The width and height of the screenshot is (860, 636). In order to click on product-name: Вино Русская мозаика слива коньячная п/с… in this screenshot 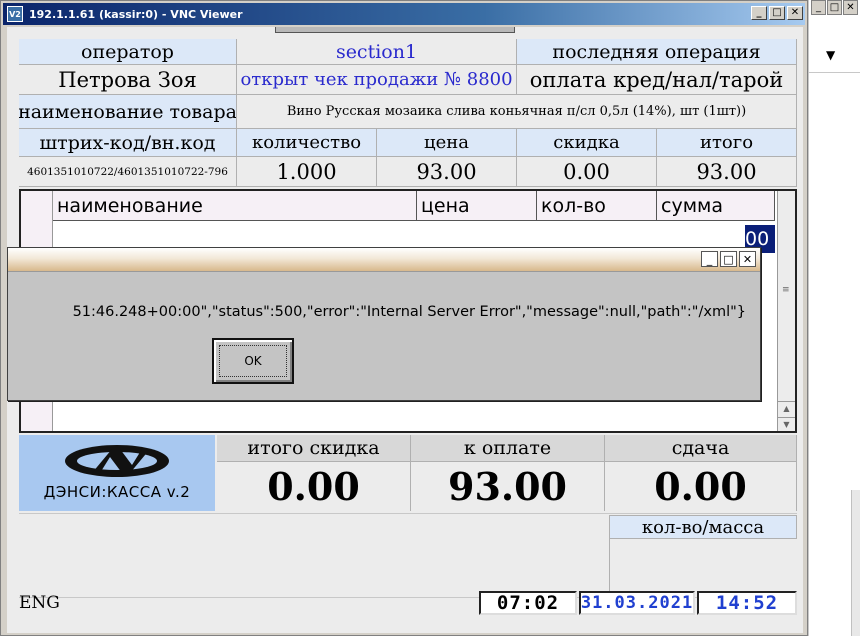, I will do `click(517, 112)`.